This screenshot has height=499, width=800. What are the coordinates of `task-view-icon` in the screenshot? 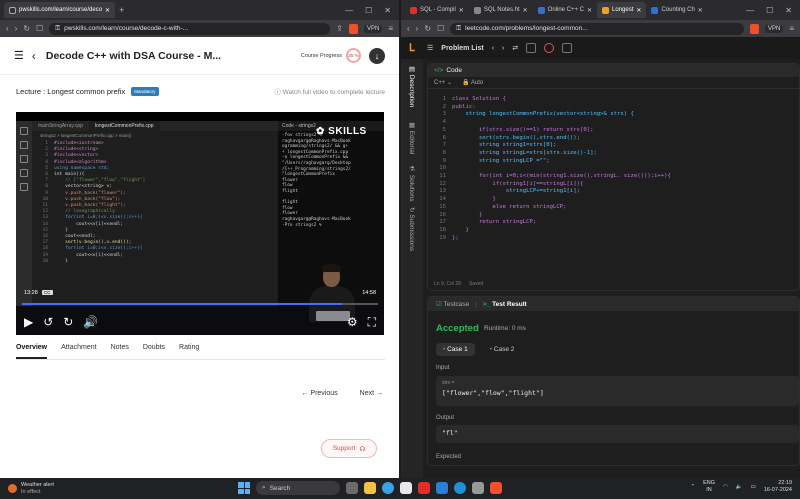 It's located at (352, 488).